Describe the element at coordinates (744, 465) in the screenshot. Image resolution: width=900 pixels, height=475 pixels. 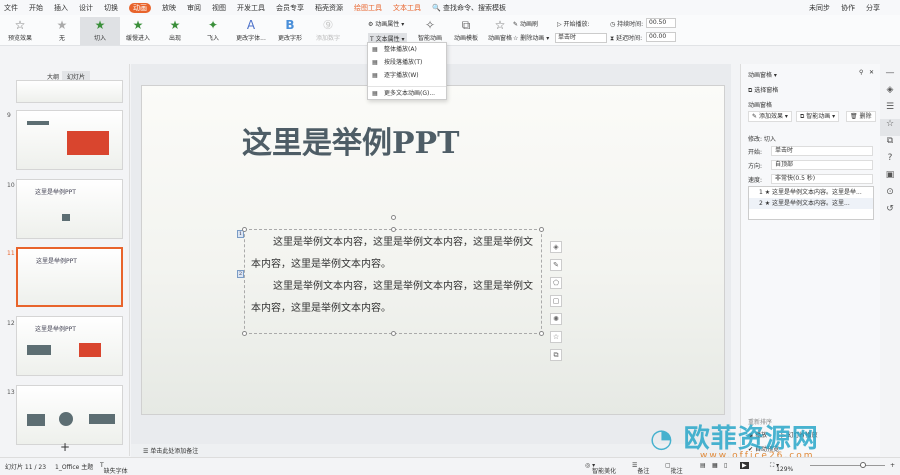
I see `play-slideshow-button: ▶` at that location.